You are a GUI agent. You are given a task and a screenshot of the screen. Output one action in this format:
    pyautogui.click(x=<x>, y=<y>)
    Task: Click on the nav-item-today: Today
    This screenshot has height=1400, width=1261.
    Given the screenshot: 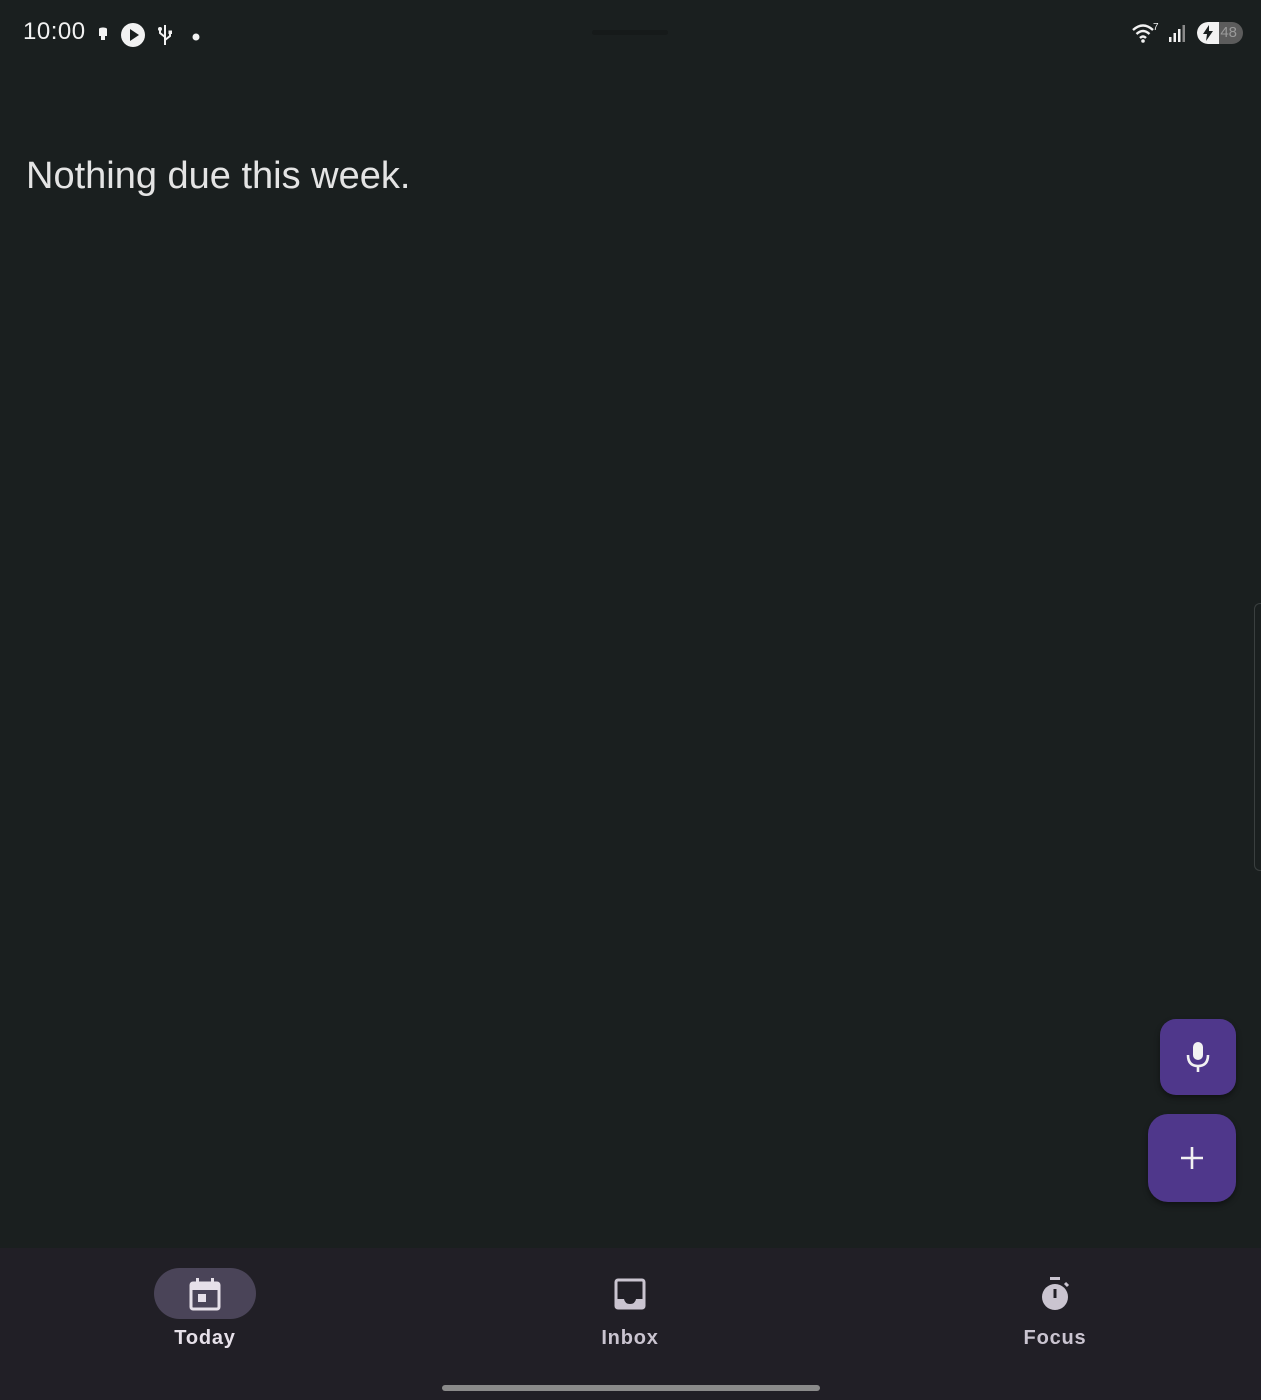 What is the action you would take?
    pyautogui.click(x=205, y=1318)
    